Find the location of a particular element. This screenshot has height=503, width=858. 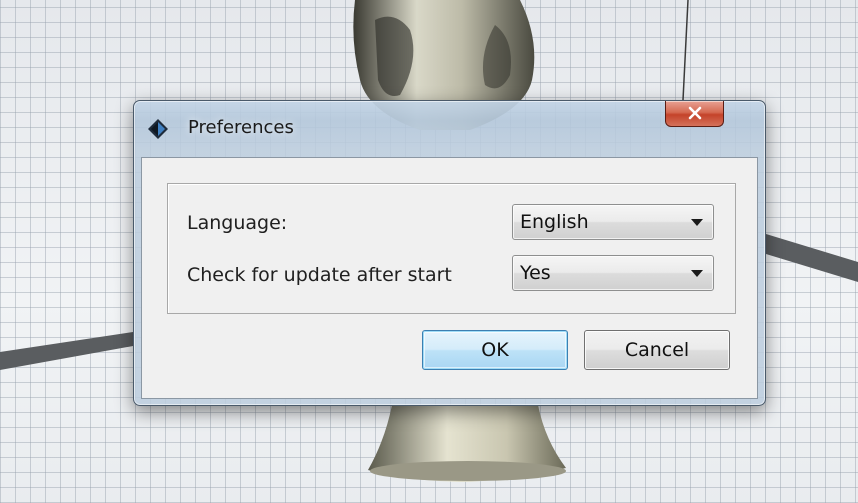

language-select: English is located at coordinates (613, 222).